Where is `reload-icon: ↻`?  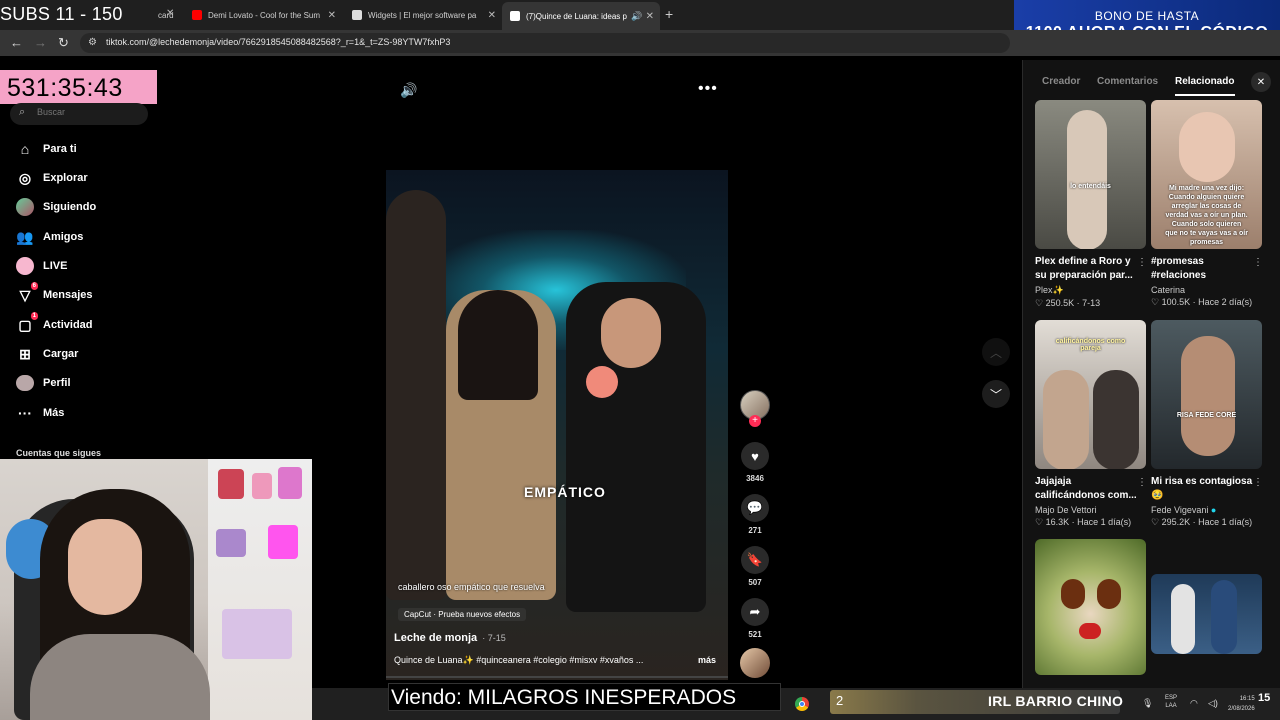
reload-icon: ↻ is located at coordinates (63, 43).